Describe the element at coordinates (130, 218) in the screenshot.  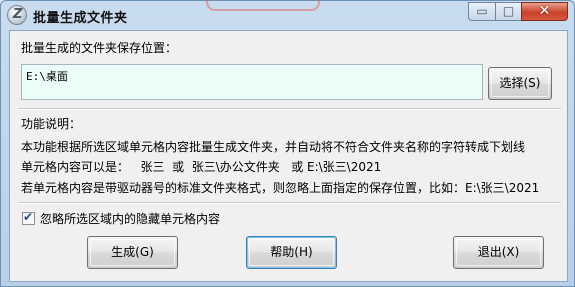
I see `ignore-hidden-label: 忽略所选区域内的隐藏单元格内容` at that location.